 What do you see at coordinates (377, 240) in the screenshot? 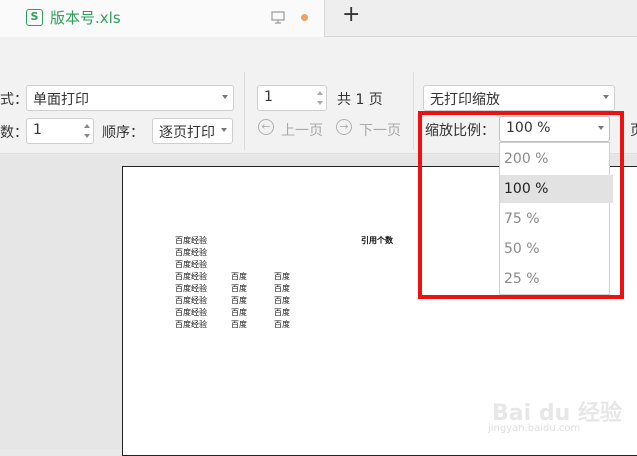
I see `sheet-header: 引用个数` at bounding box center [377, 240].